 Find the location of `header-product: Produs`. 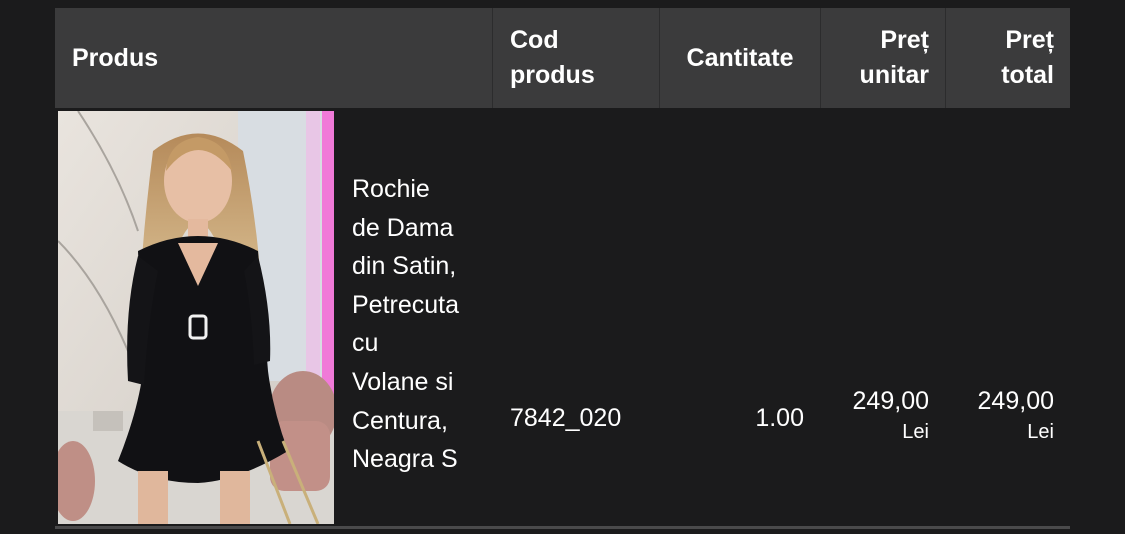

header-product: Produs is located at coordinates (274, 58).